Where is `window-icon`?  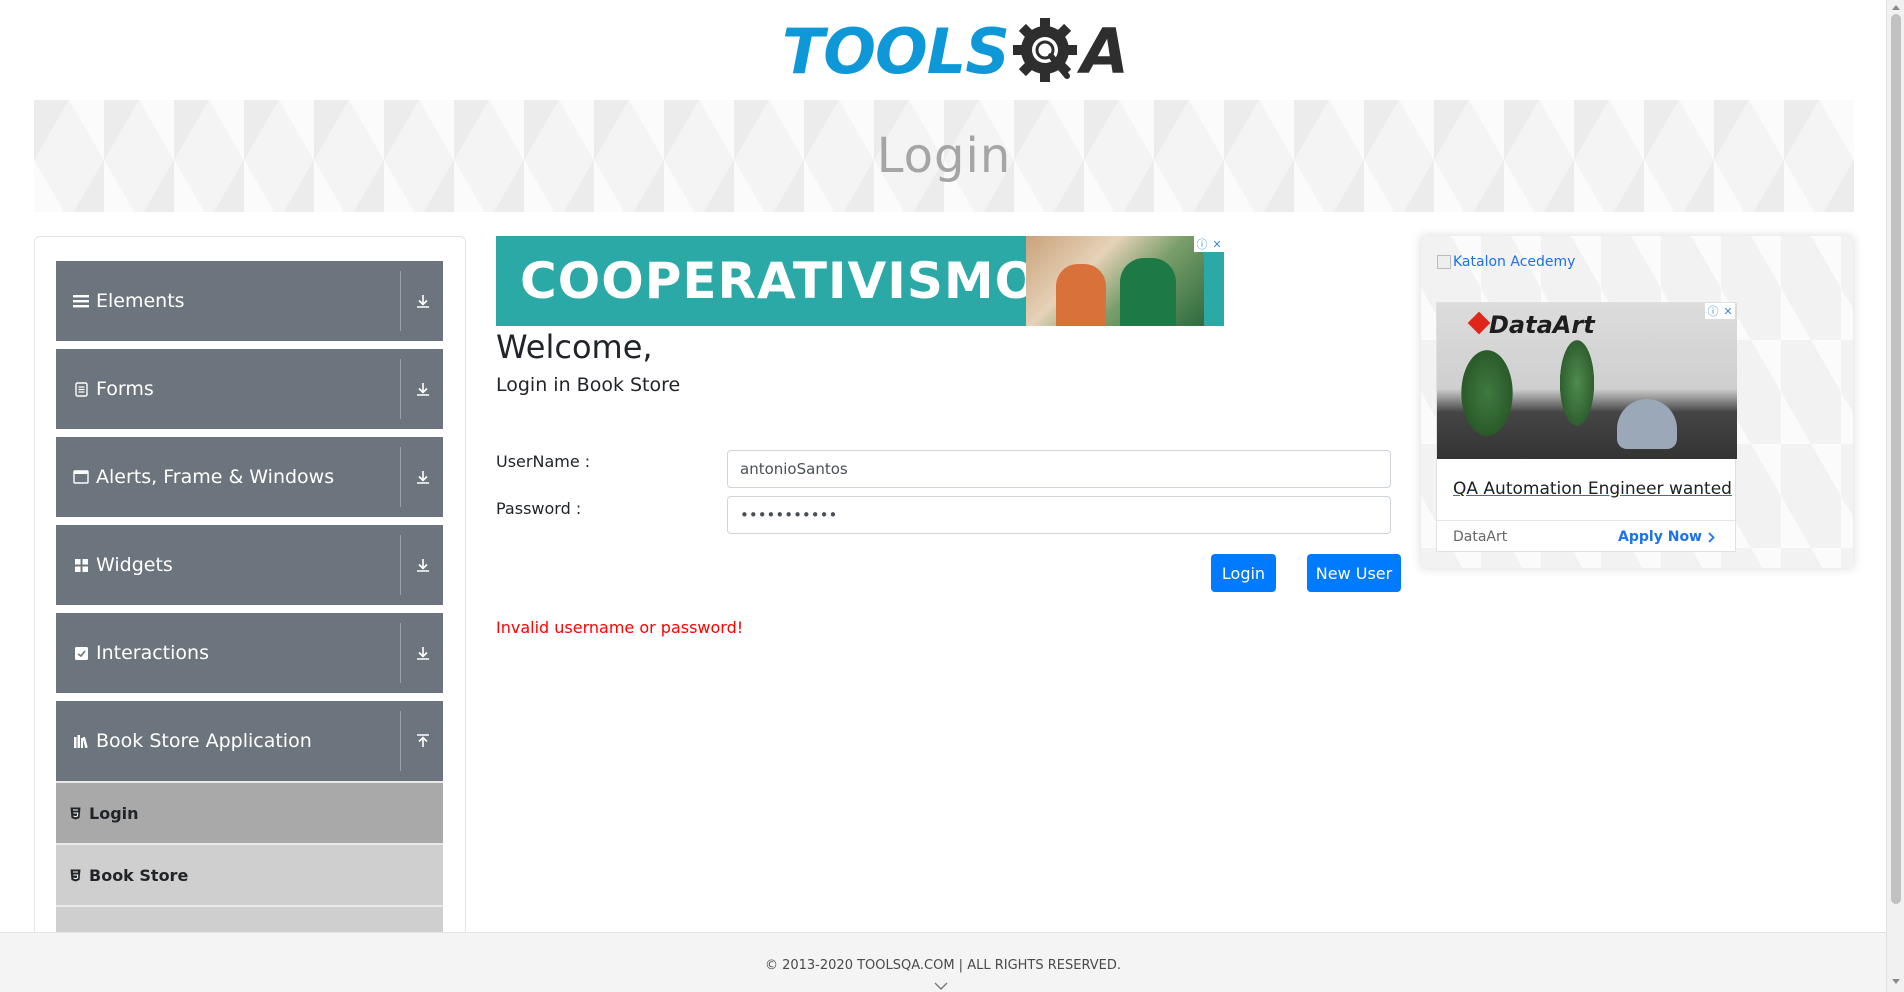
window-icon is located at coordinates (81, 477).